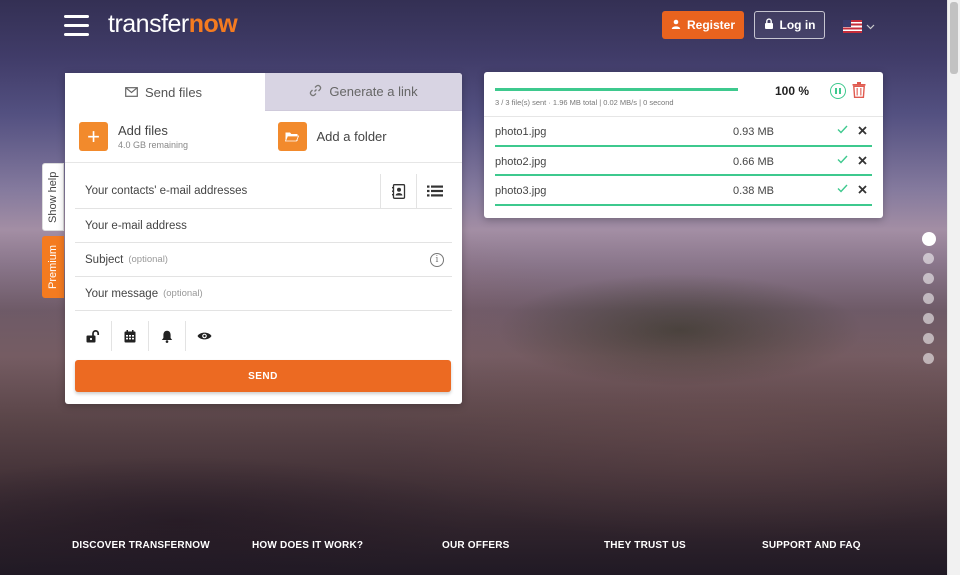 The width and height of the screenshot is (960, 575). Describe the element at coordinates (263, 260) in the screenshot. I see `subject-field: Subject (optional) i` at that location.